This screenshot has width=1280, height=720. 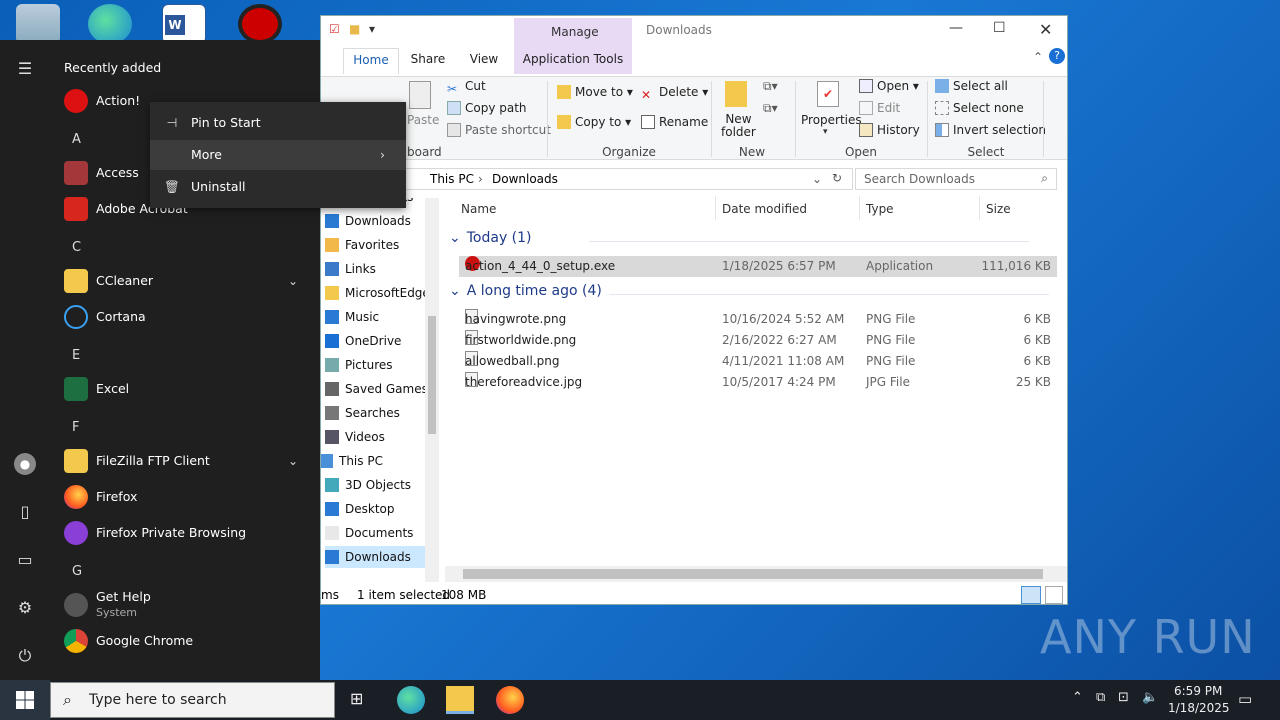 I want to click on column-type: Type, so click(x=880, y=209).